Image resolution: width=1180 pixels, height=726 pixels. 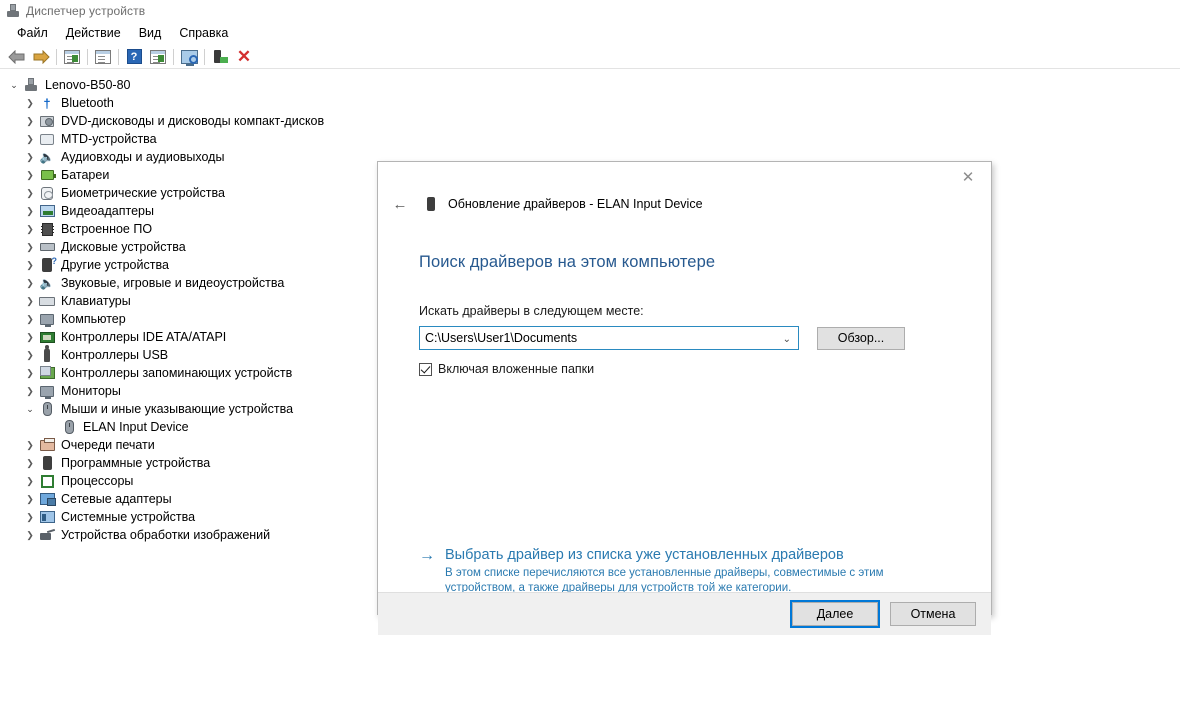 What do you see at coordinates (109, 139) in the screenshot?
I see `tree-item-label: MTD-устройства` at bounding box center [109, 139].